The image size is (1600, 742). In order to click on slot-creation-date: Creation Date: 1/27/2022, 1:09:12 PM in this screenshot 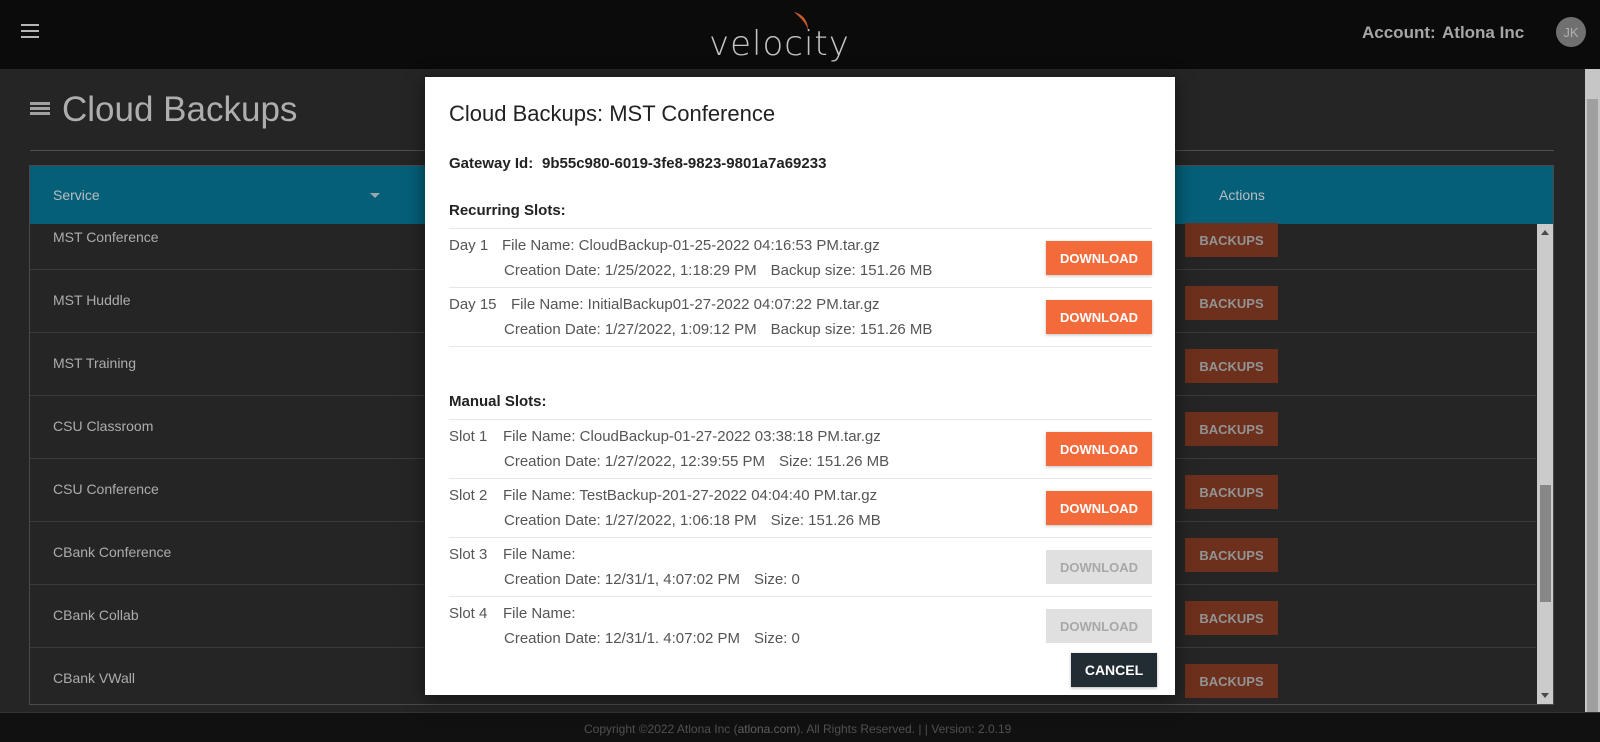, I will do `click(630, 329)`.